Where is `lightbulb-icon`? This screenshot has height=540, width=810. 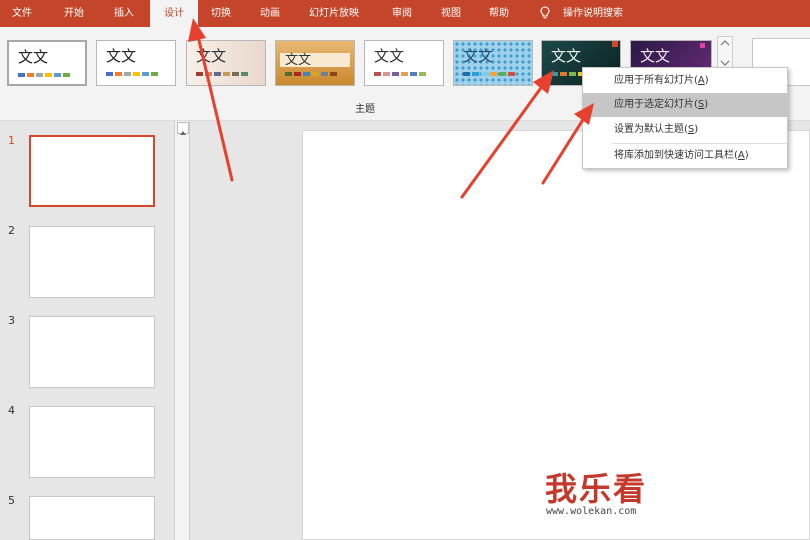
lightbulb-icon is located at coordinates (545, 12).